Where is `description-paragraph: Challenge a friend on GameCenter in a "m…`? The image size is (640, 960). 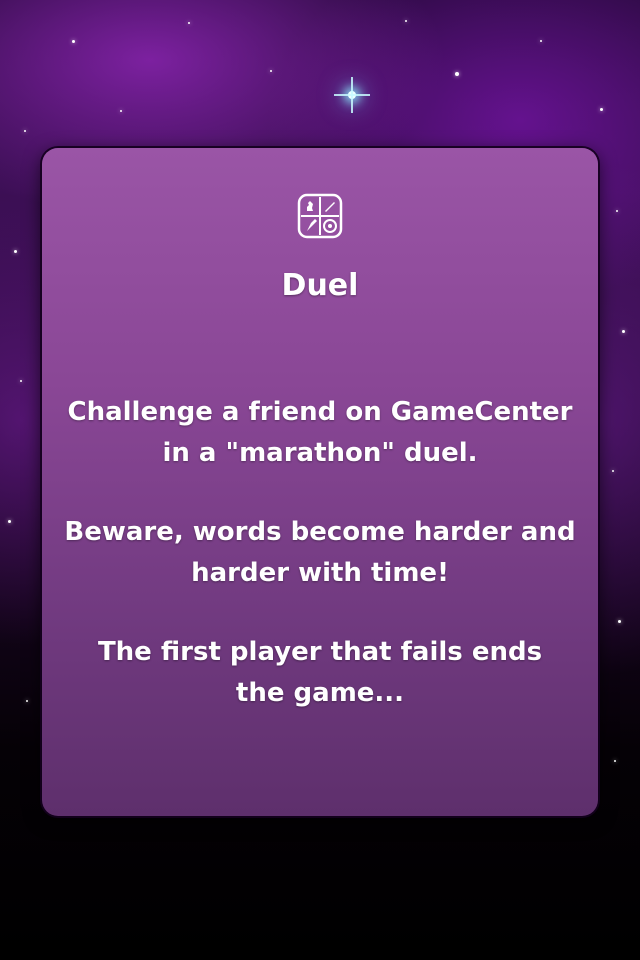 description-paragraph: Challenge a friend on GameCenter in a "m… is located at coordinates (320, 433).